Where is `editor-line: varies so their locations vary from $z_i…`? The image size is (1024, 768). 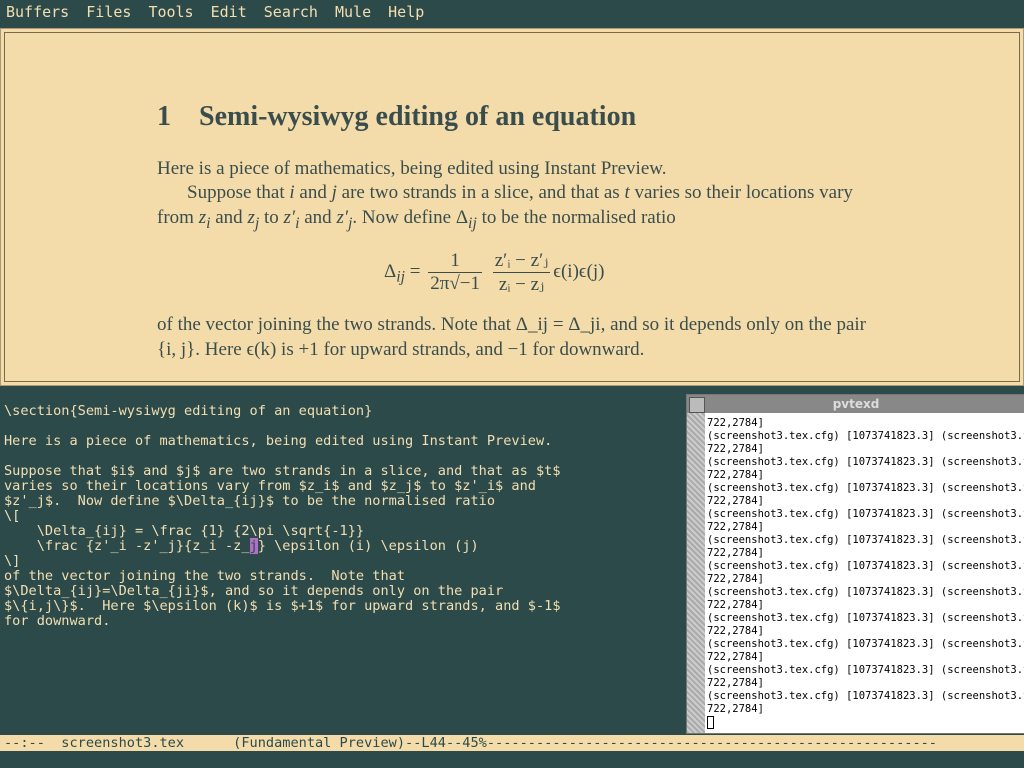
editor-line: varies so their locations vary from $z_i… is located at coordinates (270, 486).